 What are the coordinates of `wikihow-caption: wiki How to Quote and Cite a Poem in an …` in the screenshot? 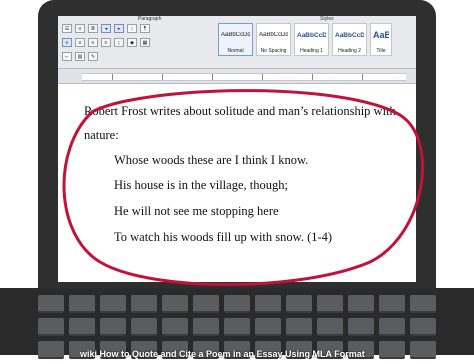 It's located at (222, 354).